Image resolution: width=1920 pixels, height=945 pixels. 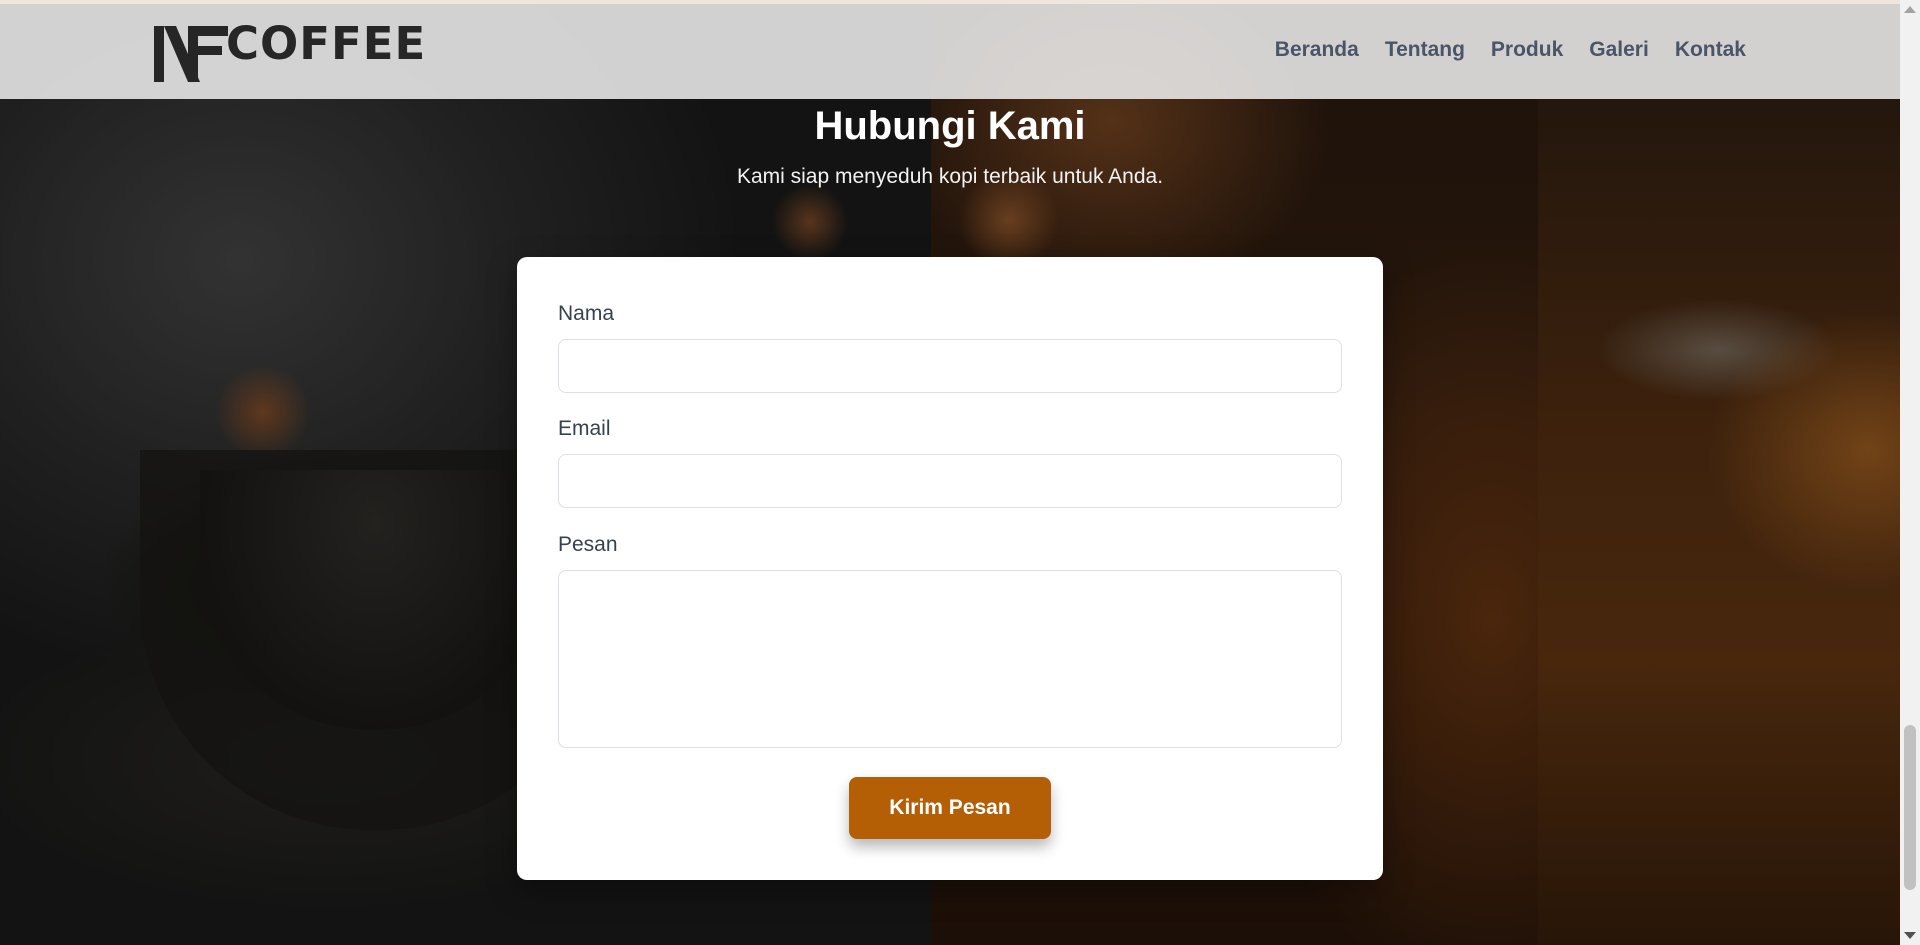 I want to click on email-input, so click(x=950, y=481).